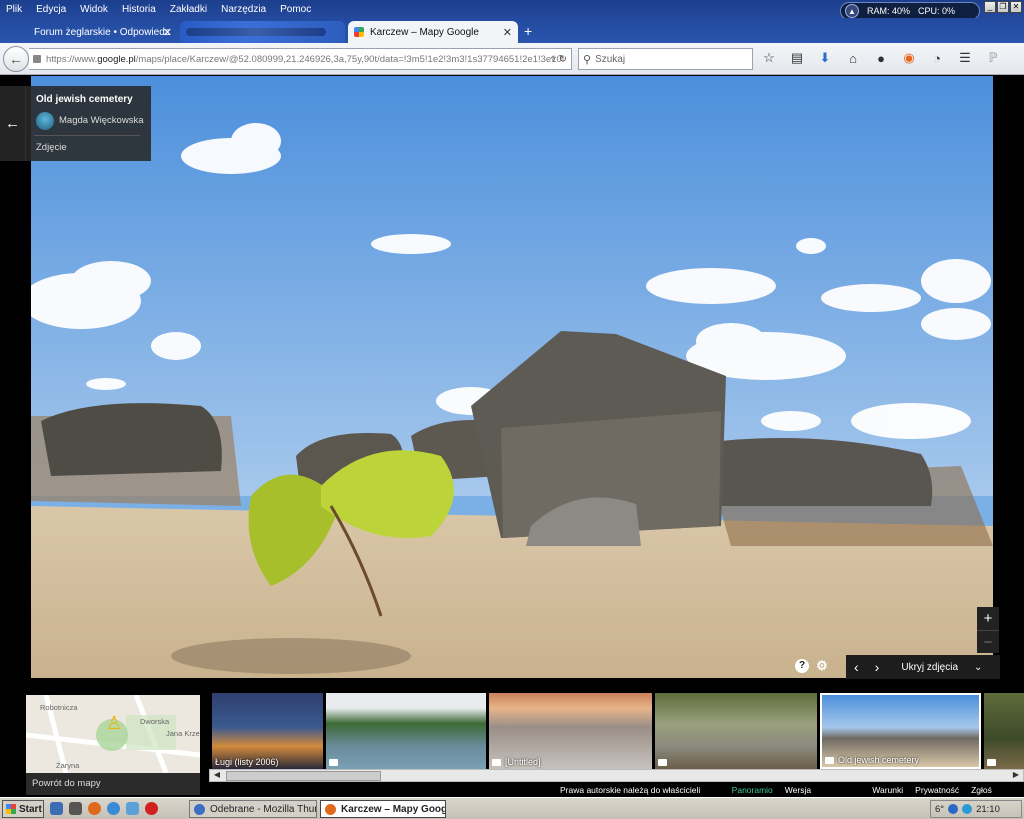 This screenshot has height=819, width=1024. Describe the element at coordinates (189, 9) in the screenshot. I see `menu-bookmarks: Zakładki` at that location.